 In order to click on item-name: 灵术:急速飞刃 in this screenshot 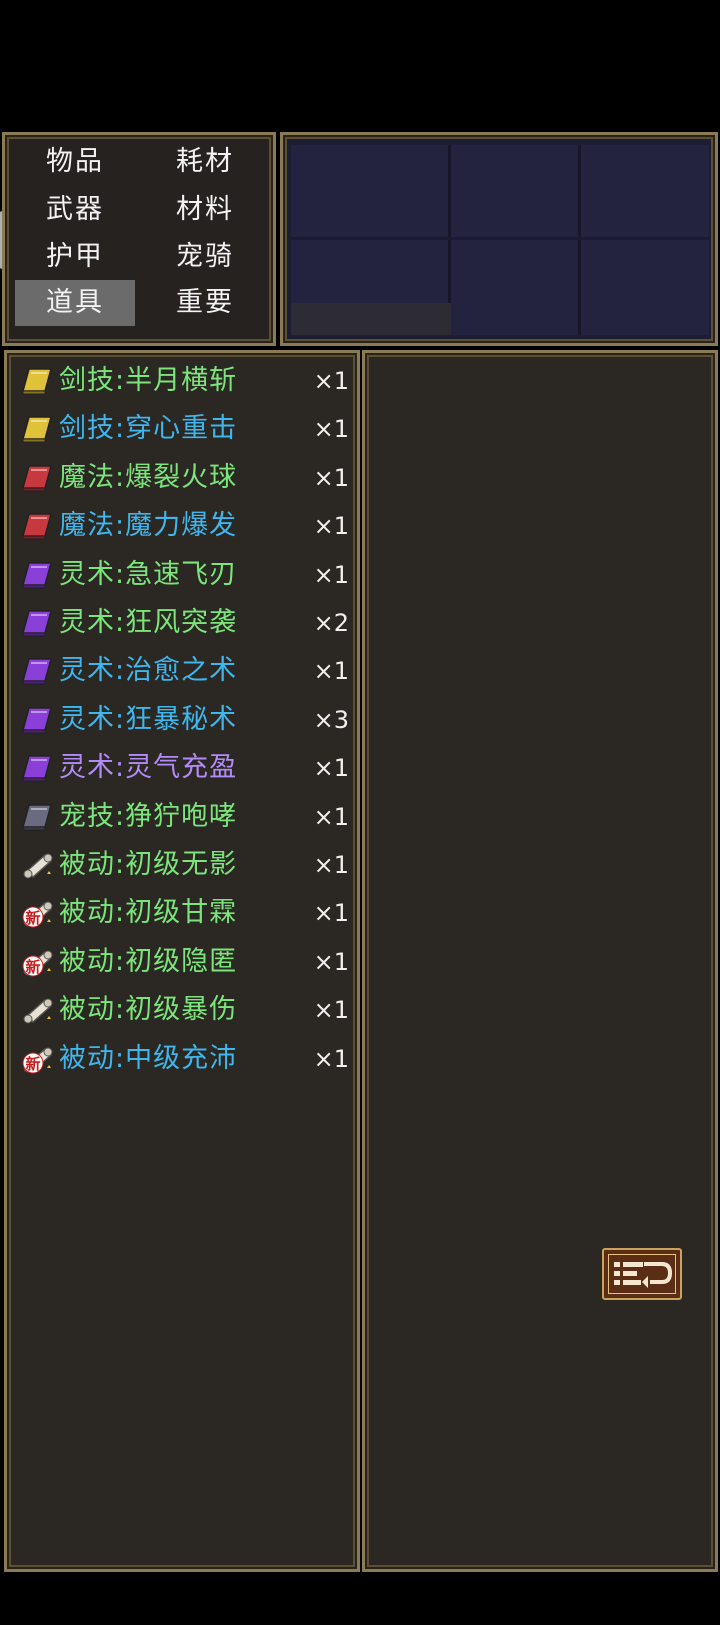, I will do `click(148, 574)`.